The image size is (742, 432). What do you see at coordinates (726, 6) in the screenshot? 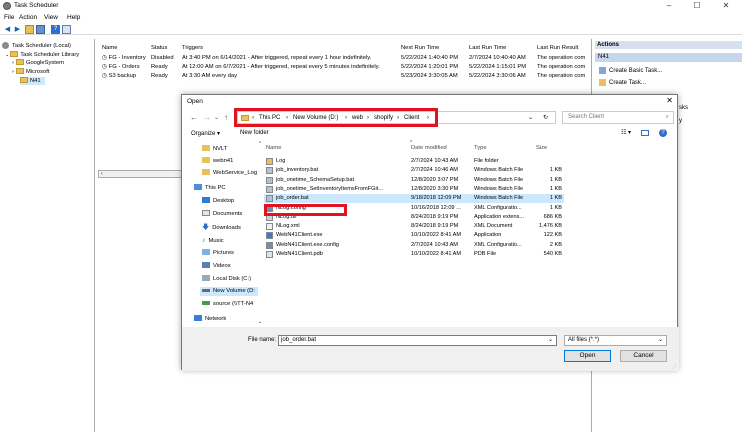
I see `close-button: ✕` at bounding box center [726, 6].